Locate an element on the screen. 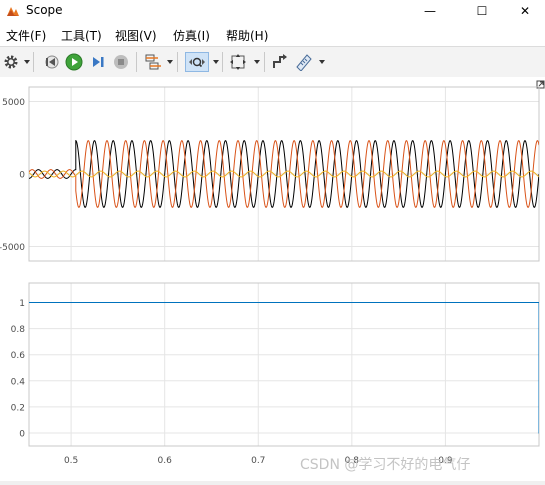 The image size is (545, 485). menu-simulation: 仿真(I) is located at coordinates (191, 35).